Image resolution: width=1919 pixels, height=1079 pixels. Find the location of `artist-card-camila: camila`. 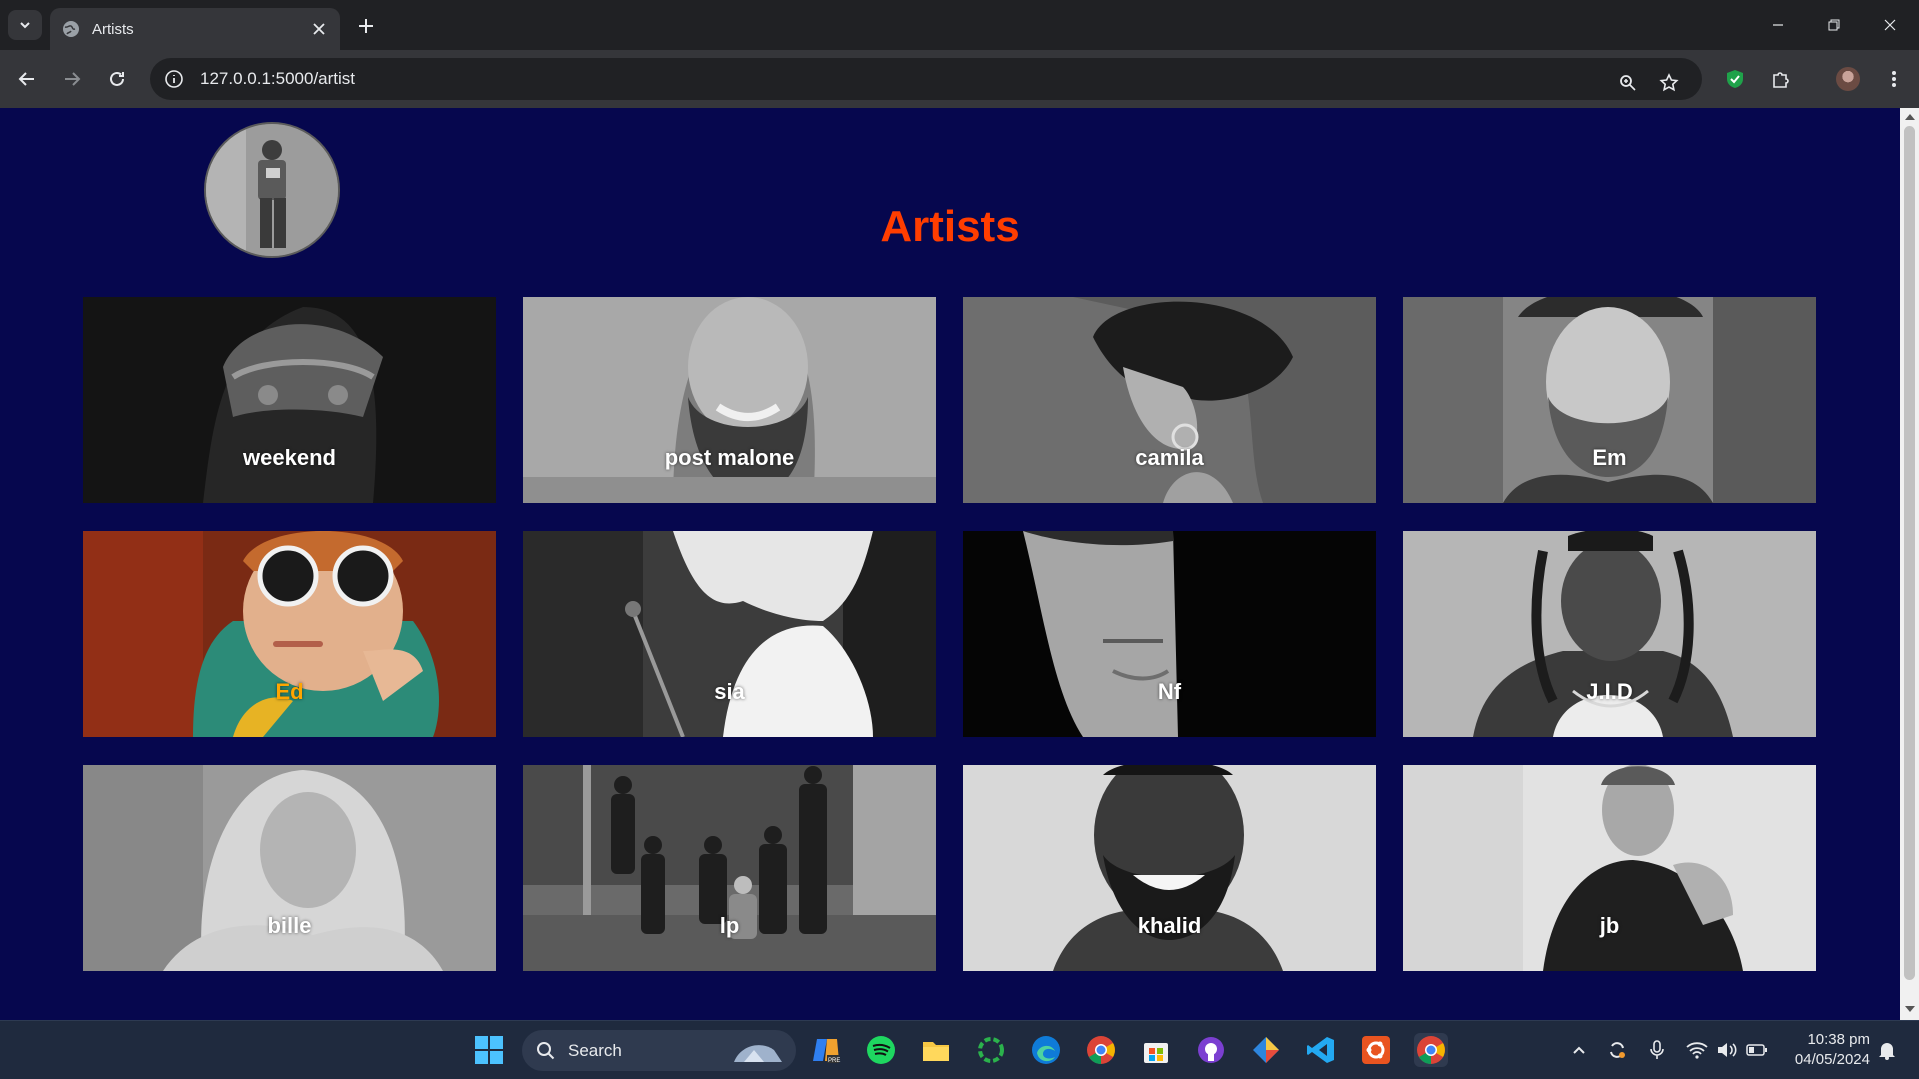

artist-card-camila: camila is located at coordinates (1169, 400).